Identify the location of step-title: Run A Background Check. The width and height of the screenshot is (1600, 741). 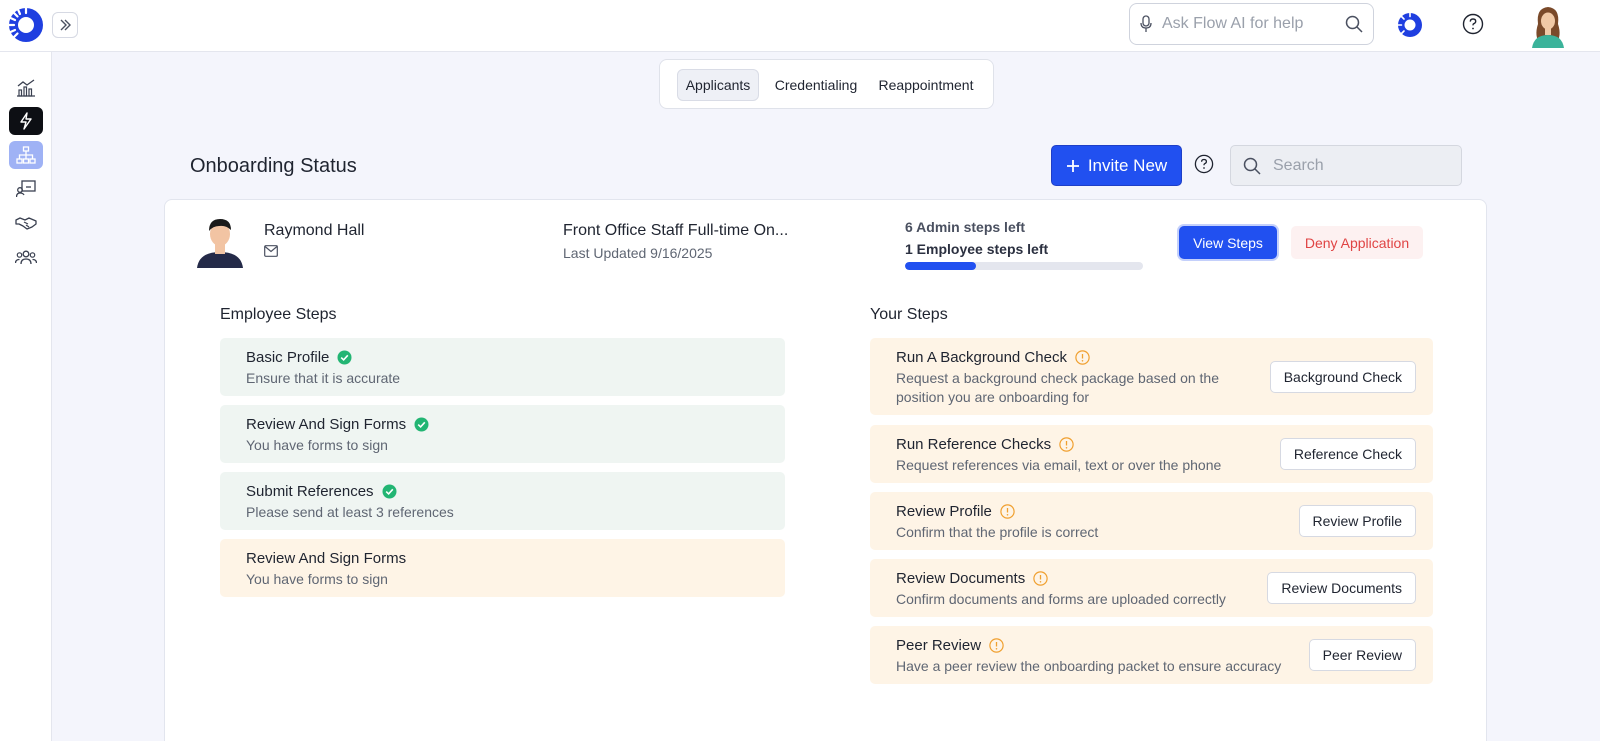
(981, 357).